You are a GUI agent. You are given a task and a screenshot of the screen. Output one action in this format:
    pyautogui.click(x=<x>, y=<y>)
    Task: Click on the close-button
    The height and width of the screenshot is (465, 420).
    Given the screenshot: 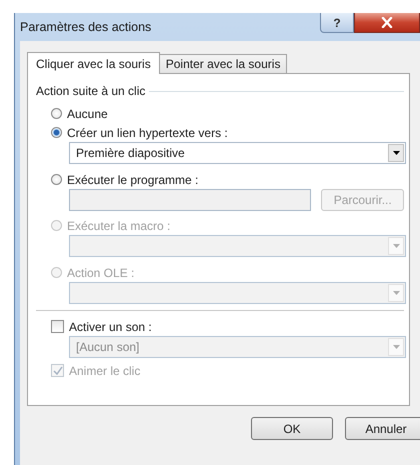 What is the action you would take?
    pyautogui.click(x=387, y=23)
    